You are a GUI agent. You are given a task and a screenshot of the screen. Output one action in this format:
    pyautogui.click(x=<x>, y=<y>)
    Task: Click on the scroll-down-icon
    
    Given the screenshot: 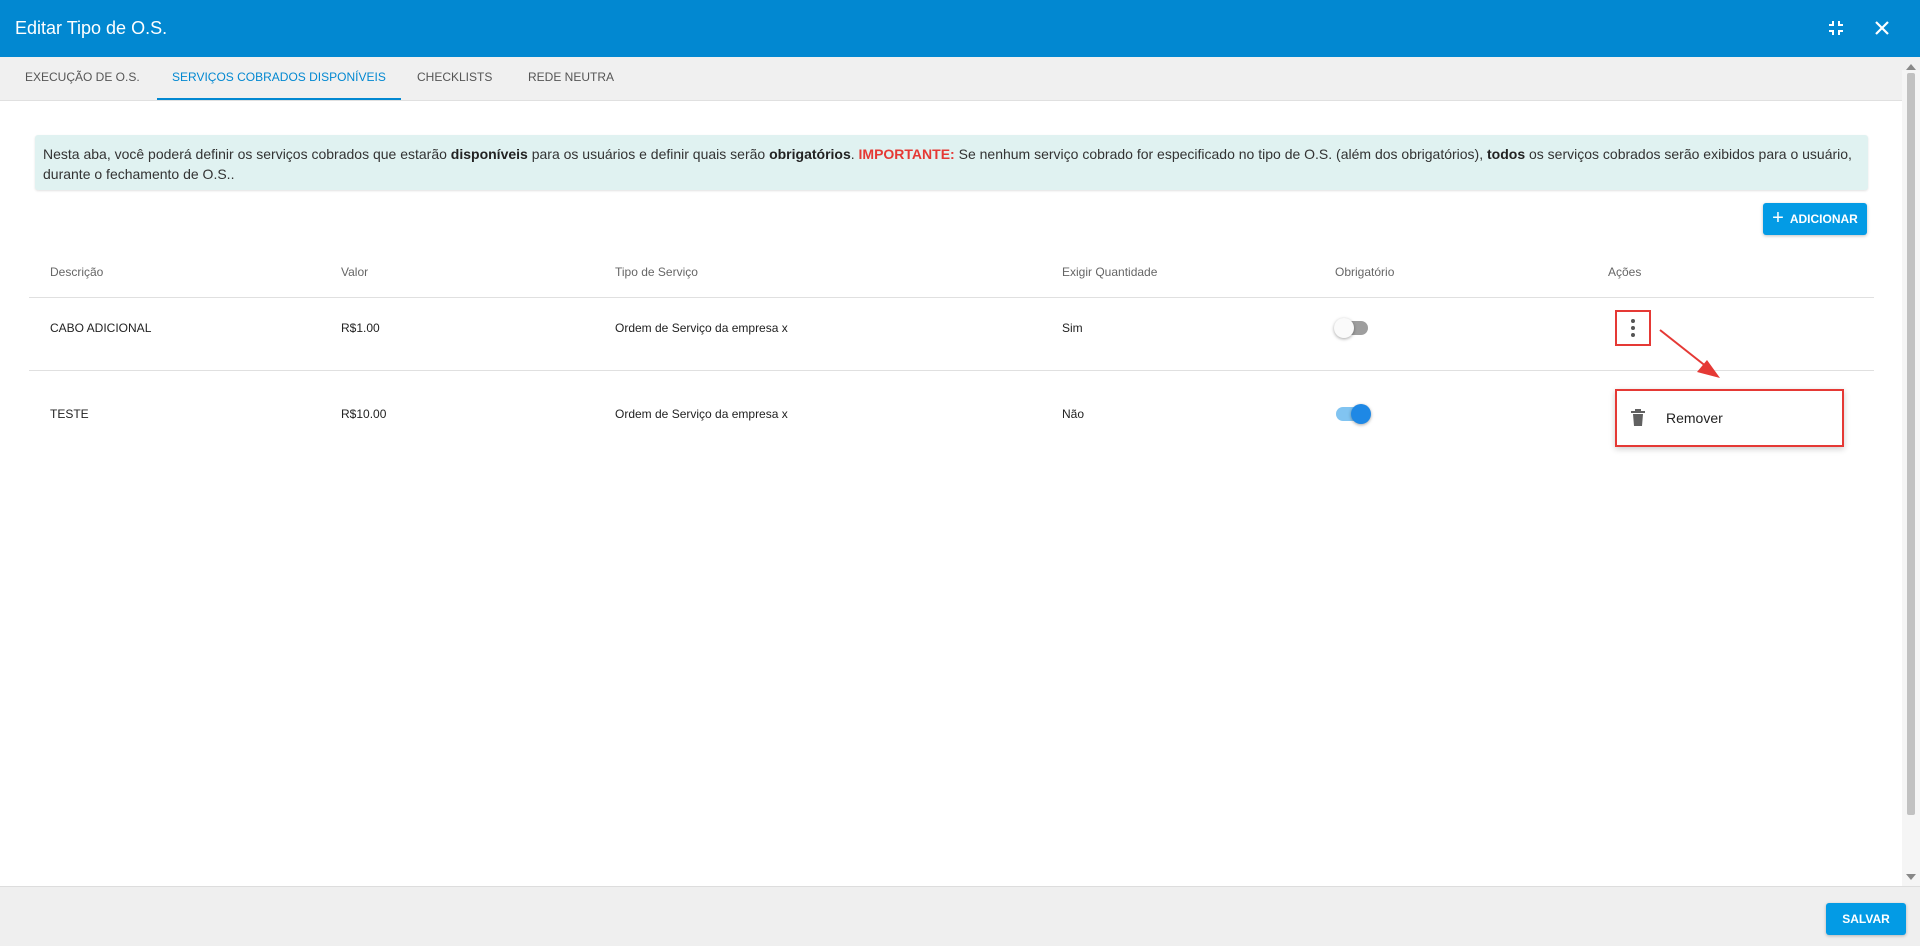 What is the action you would take?
    pyautogui.click(x=1911, y=877)
    